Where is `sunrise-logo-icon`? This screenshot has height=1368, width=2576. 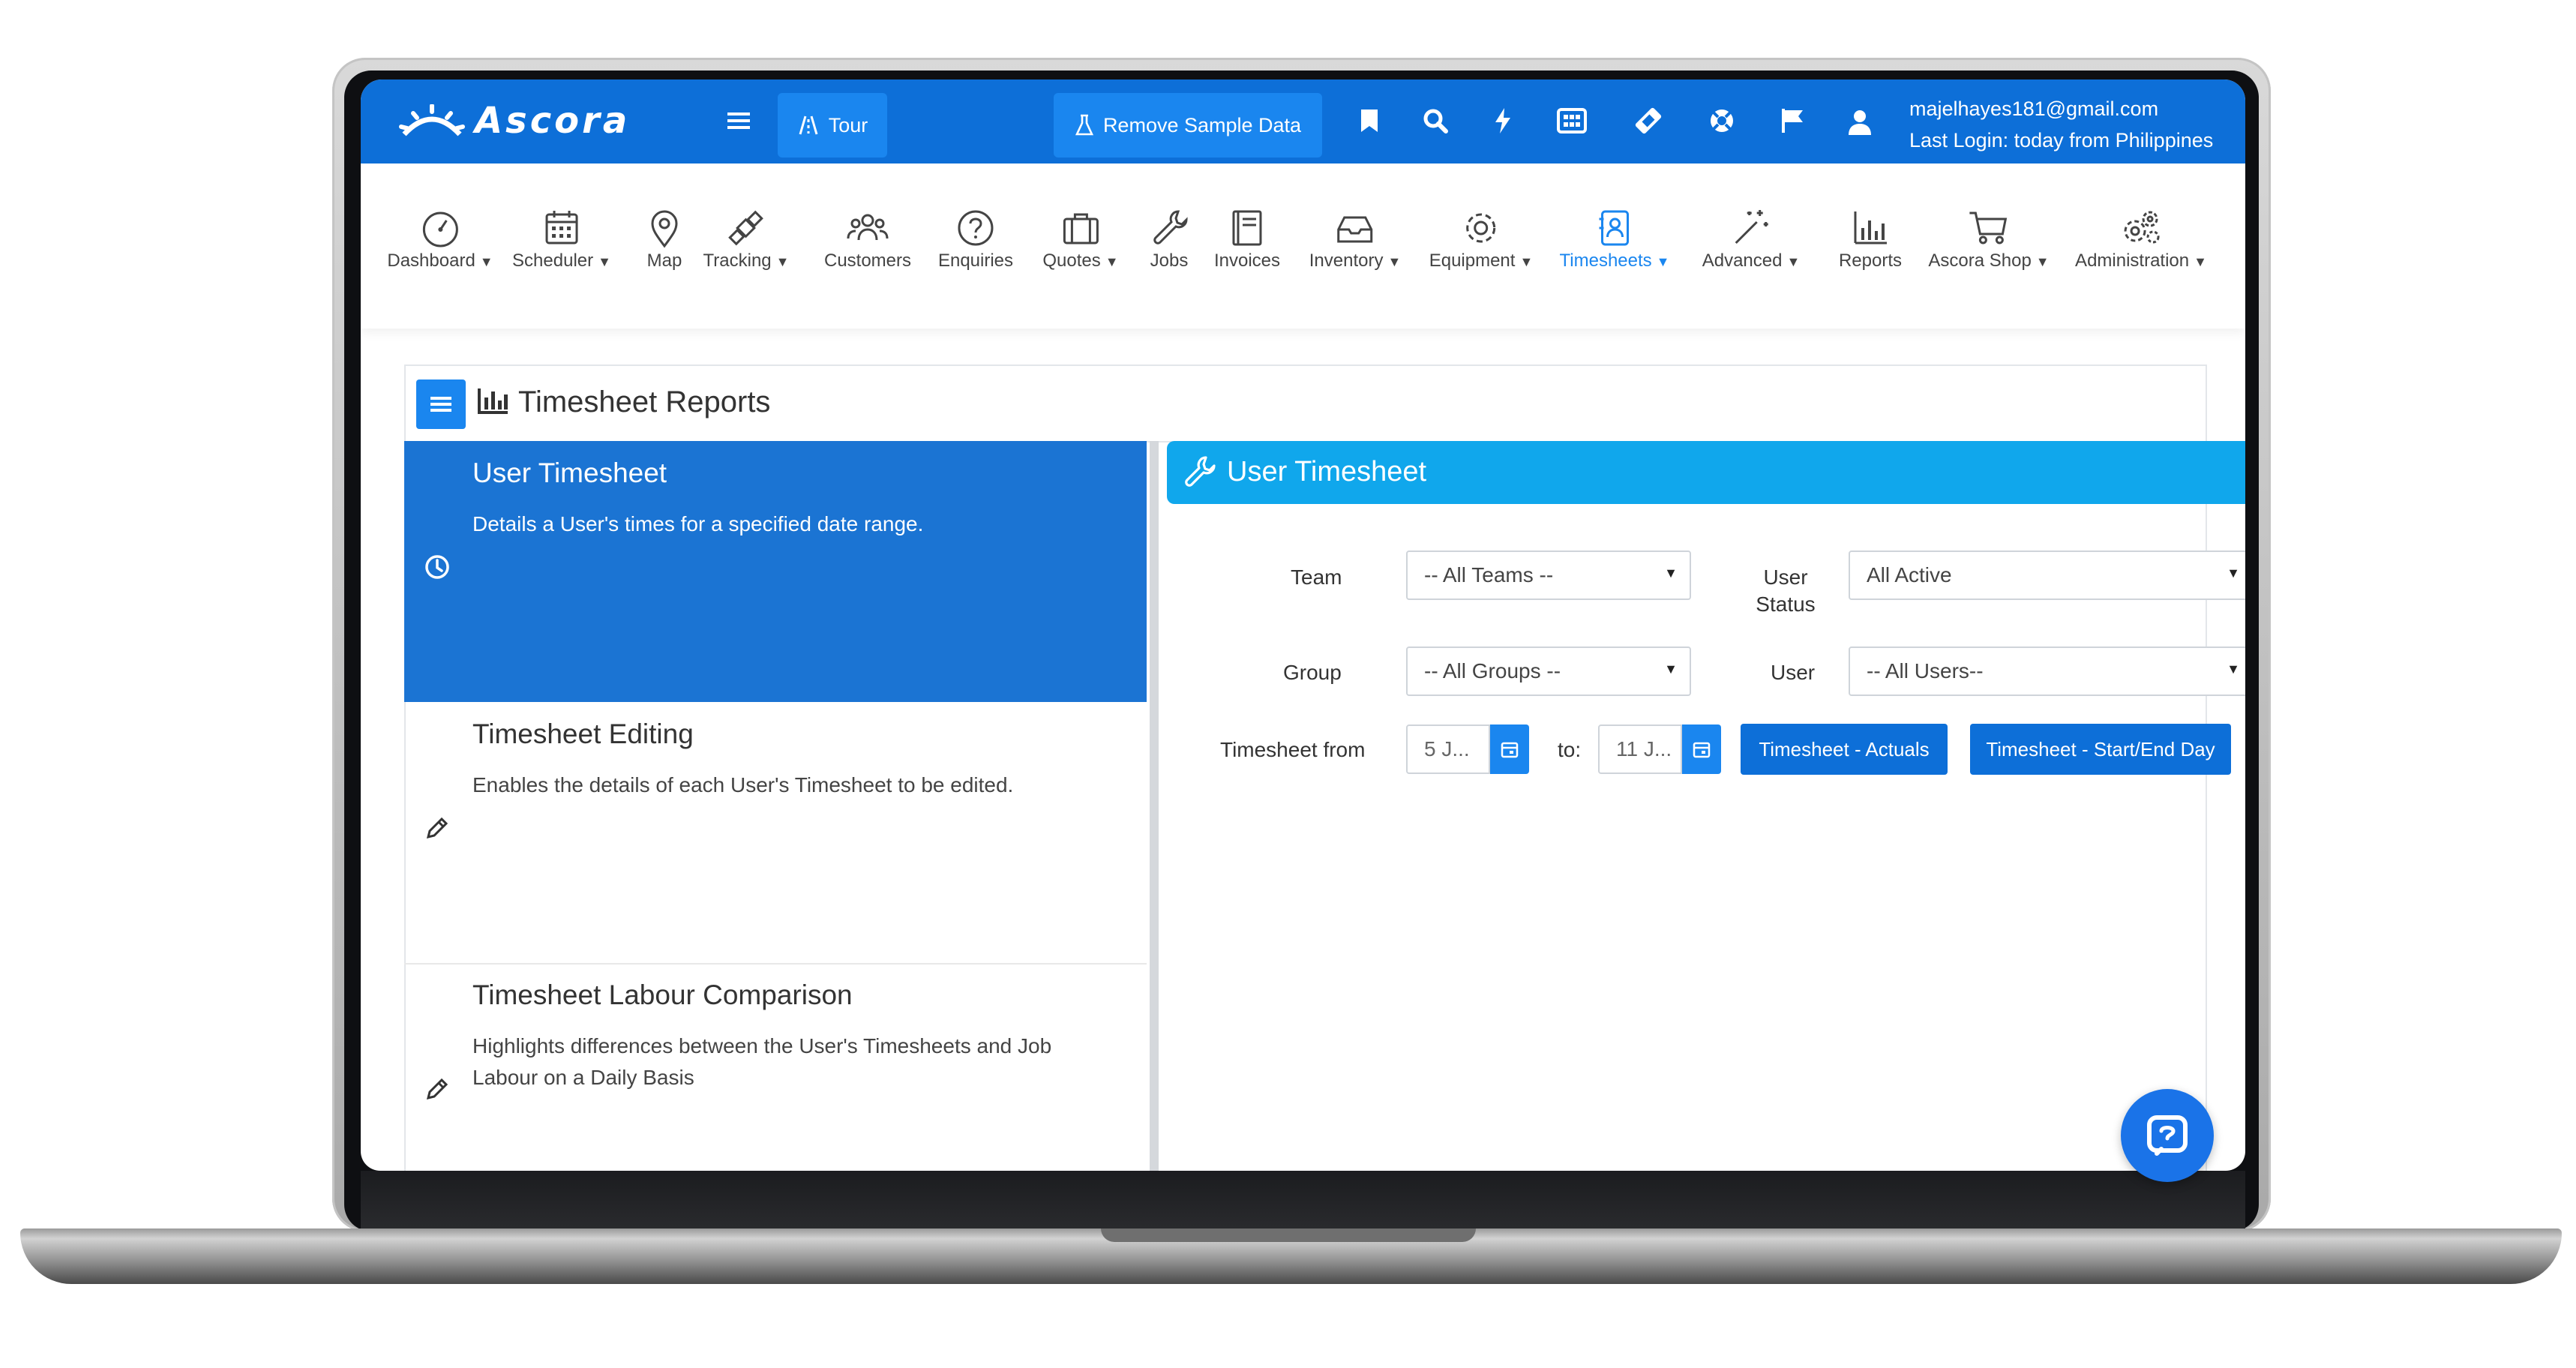 sunrise-logo-icon is located at coordinates (432, 120).